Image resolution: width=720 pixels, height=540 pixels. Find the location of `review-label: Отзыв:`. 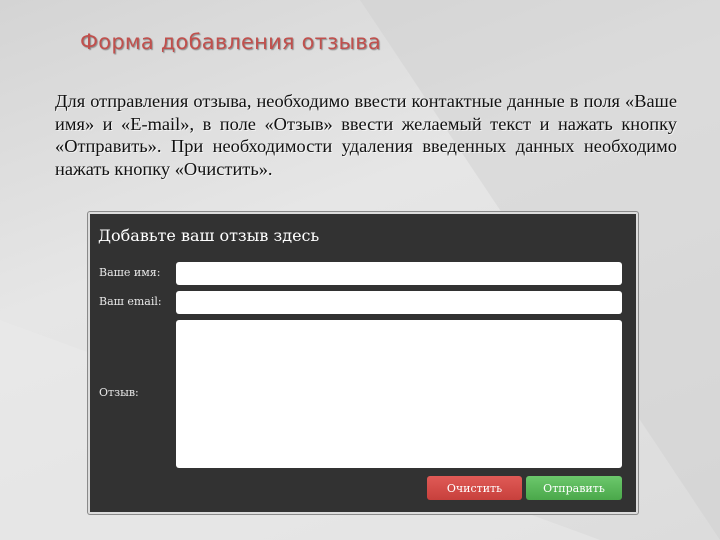

review-label: Отзыв: is located at coordinates (119, 392).